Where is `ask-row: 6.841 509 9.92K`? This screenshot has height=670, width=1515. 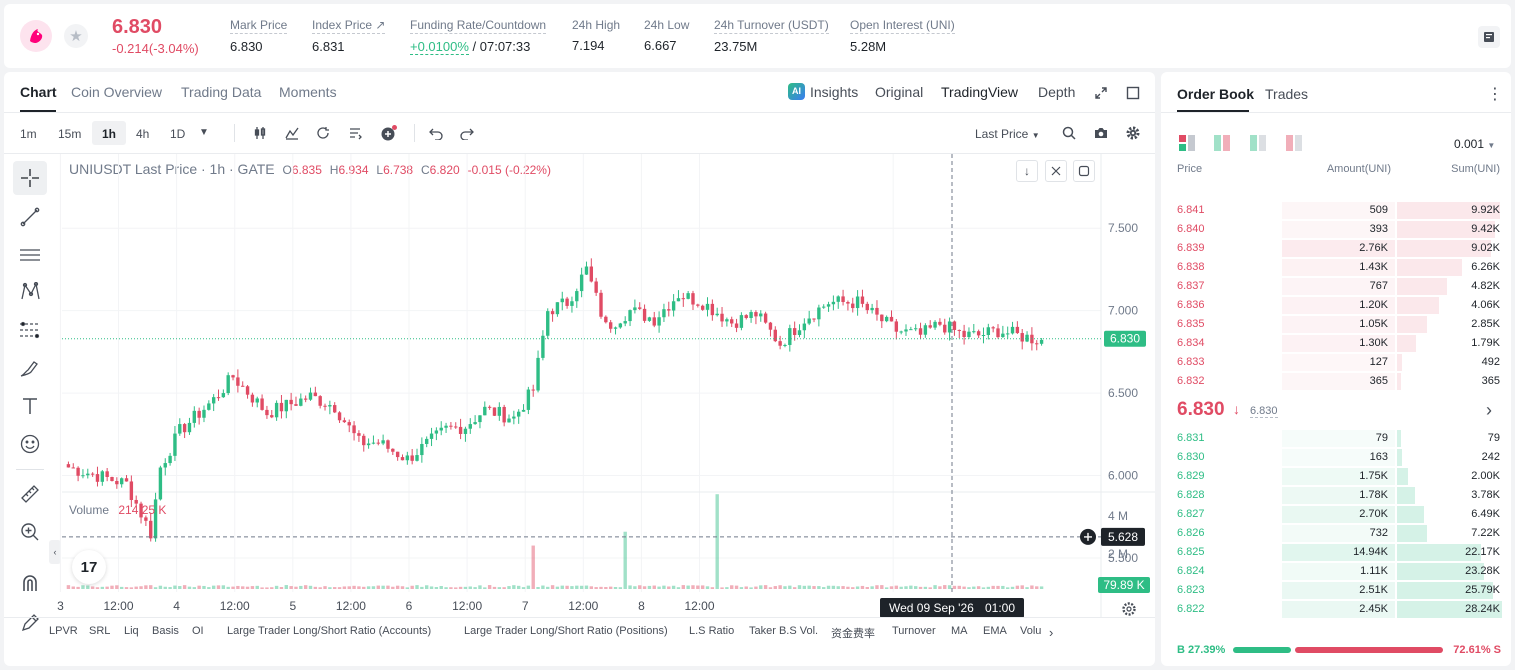 ask-row: 6.841 509 9.92K is located at coordinates (1336, 210).